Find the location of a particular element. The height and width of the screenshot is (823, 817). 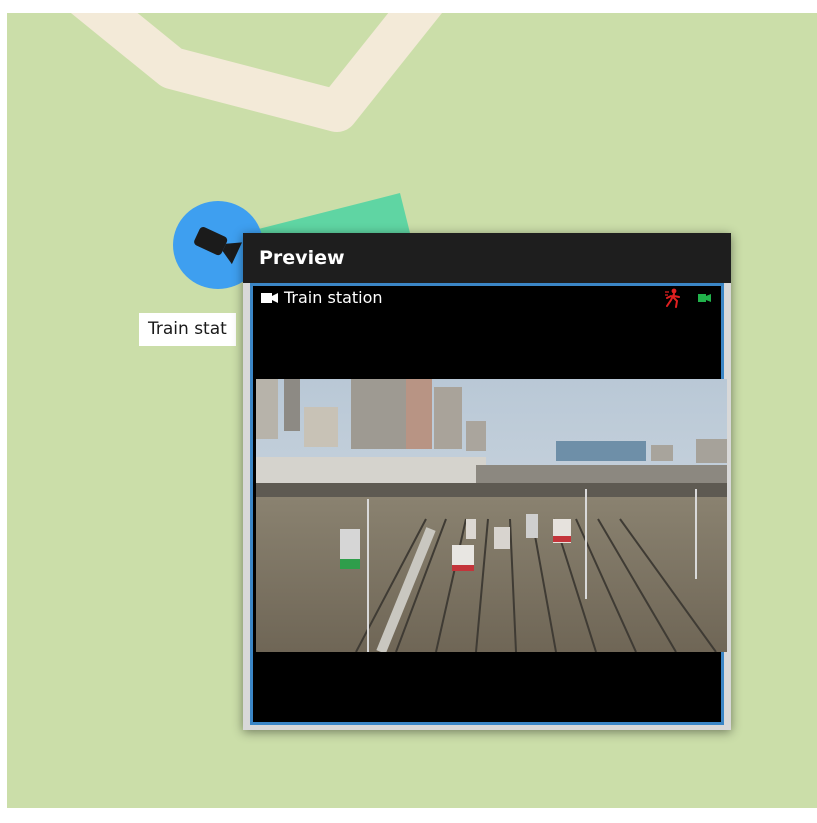

recording-icon is located at coordinates (704, 298).